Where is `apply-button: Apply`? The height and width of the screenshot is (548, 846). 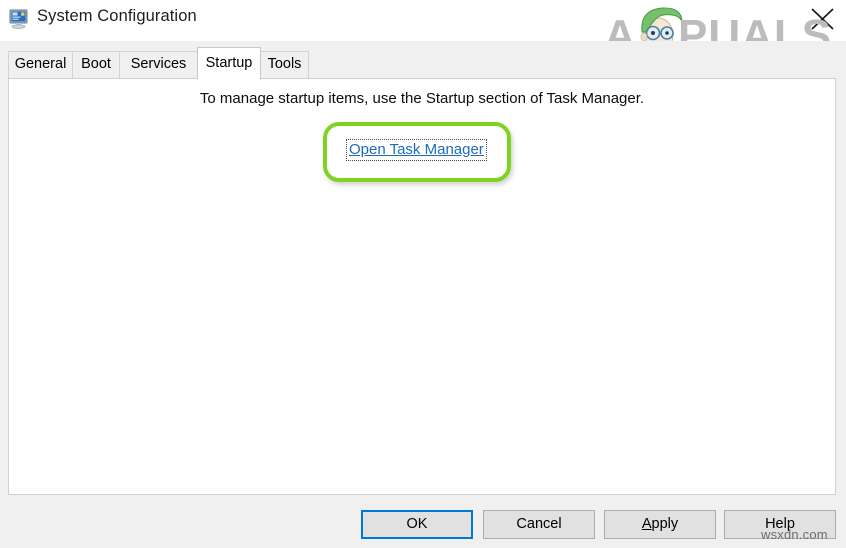 apply-button: Apply is located at coordinates (660, 524).